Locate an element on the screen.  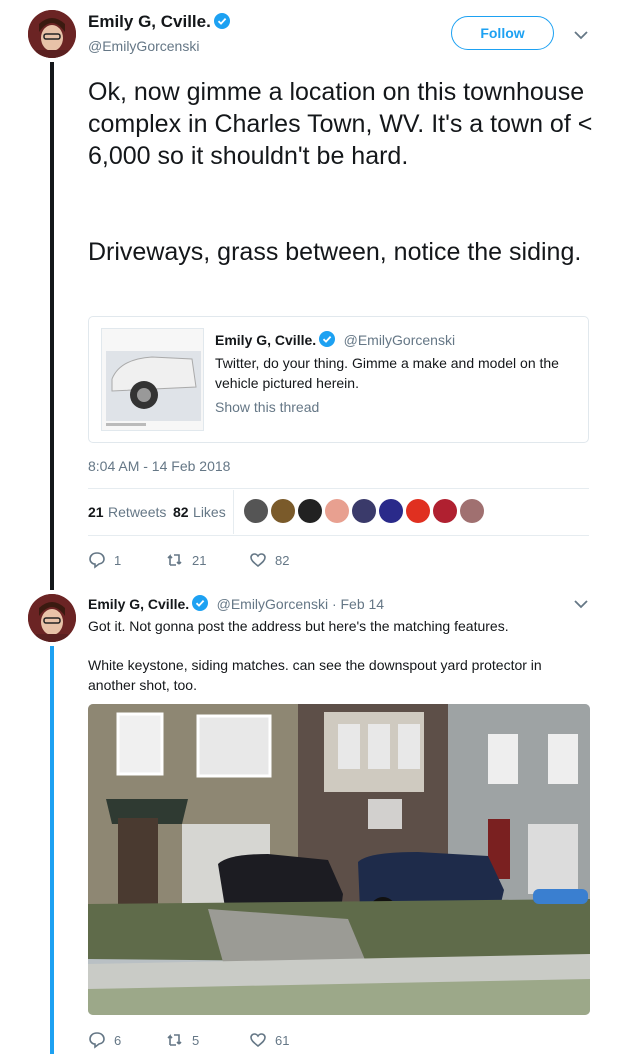
reply-action: 6 is located at coordinates (104, 1040).